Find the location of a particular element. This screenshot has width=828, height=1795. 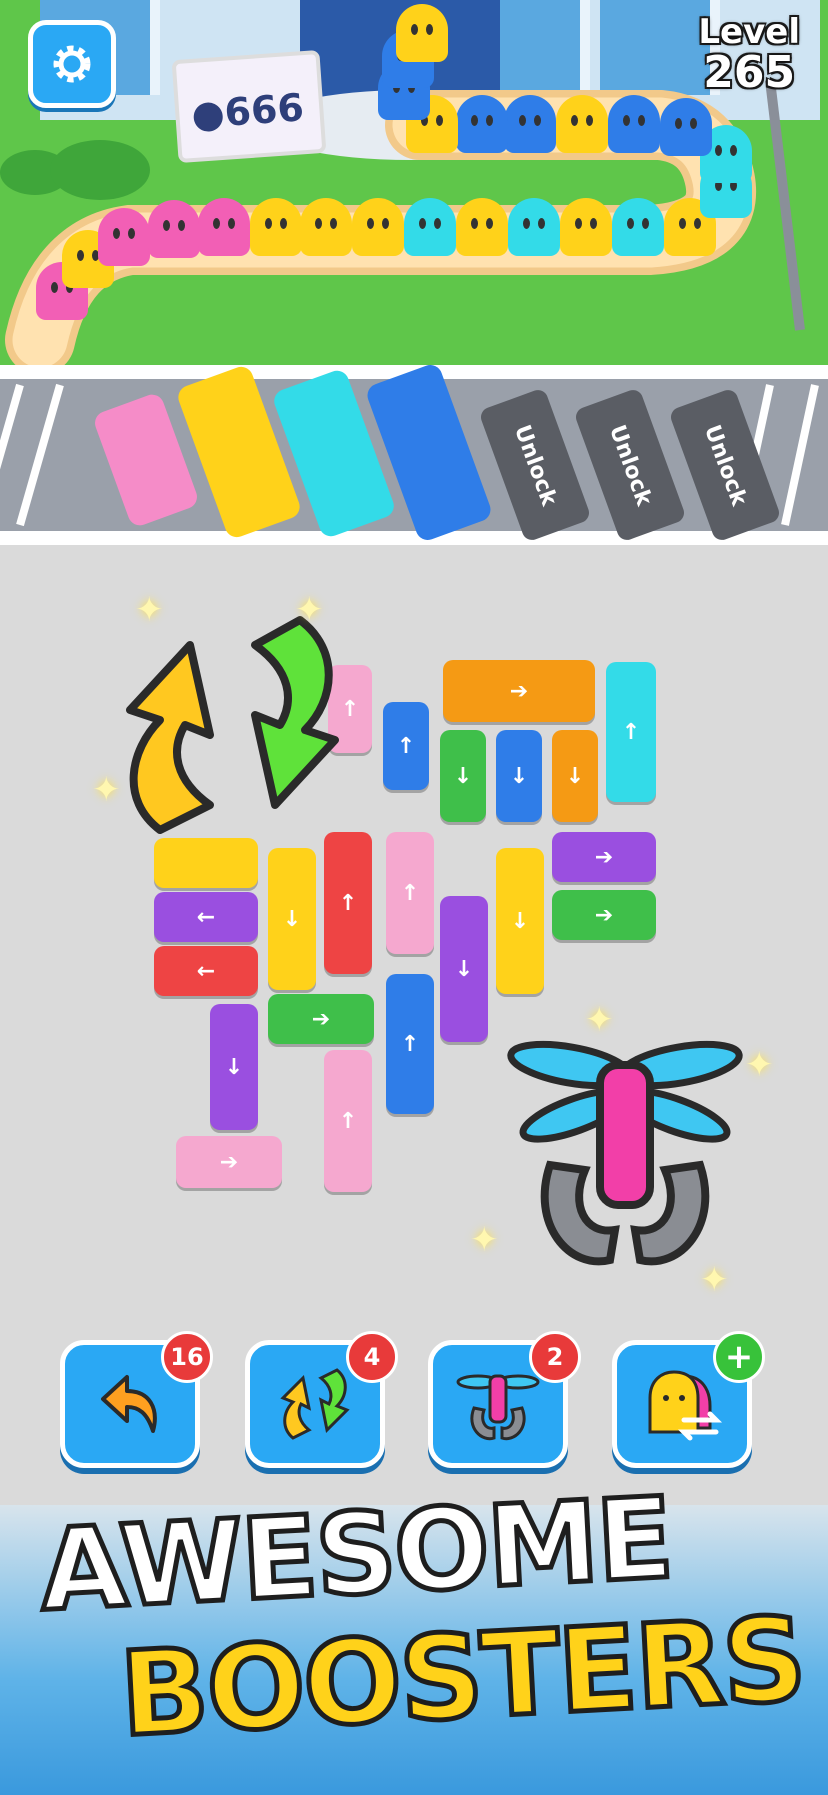

settings-button is located at coordinates (72, 64).